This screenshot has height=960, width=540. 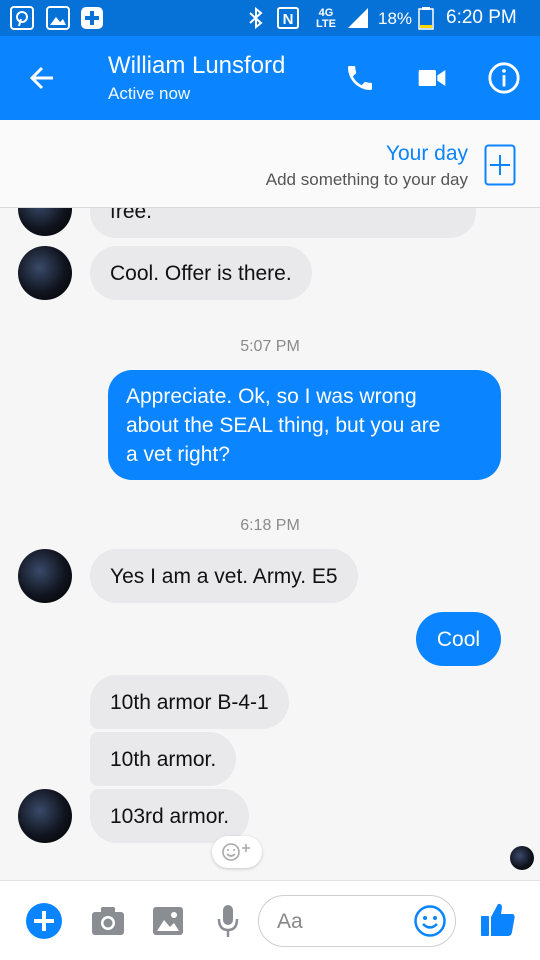 I want to click on info-icon, so click(x=504, y=78).